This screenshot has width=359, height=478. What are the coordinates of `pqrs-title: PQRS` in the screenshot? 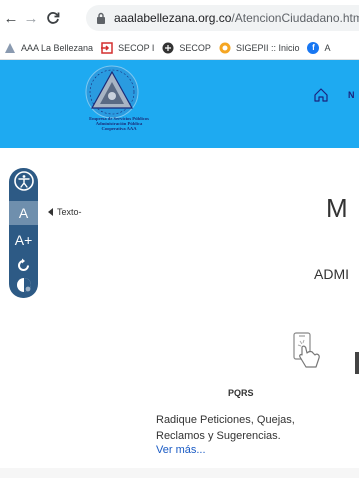 It's located at (241, 393).